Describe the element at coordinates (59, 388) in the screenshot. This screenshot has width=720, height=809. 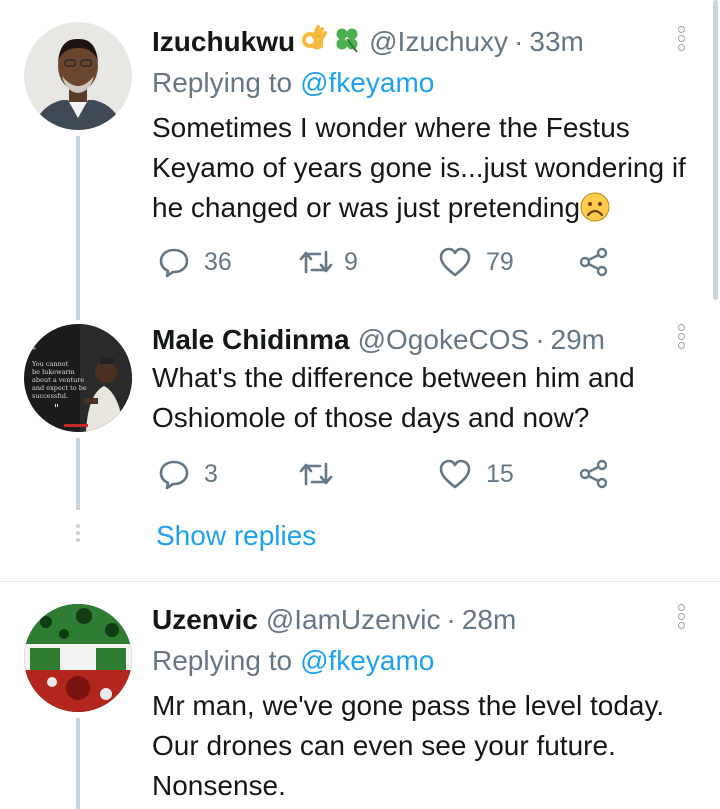
I see `svg-text: and expect to be` at that location.